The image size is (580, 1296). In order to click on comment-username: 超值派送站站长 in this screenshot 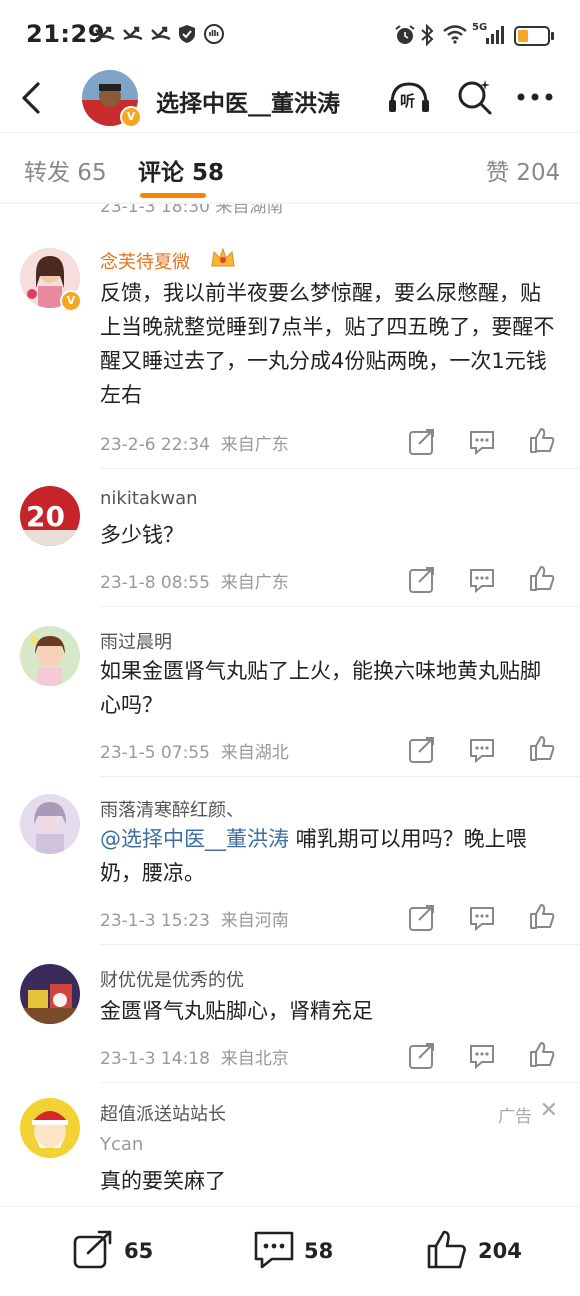, I will do `click(163, 1113)`.